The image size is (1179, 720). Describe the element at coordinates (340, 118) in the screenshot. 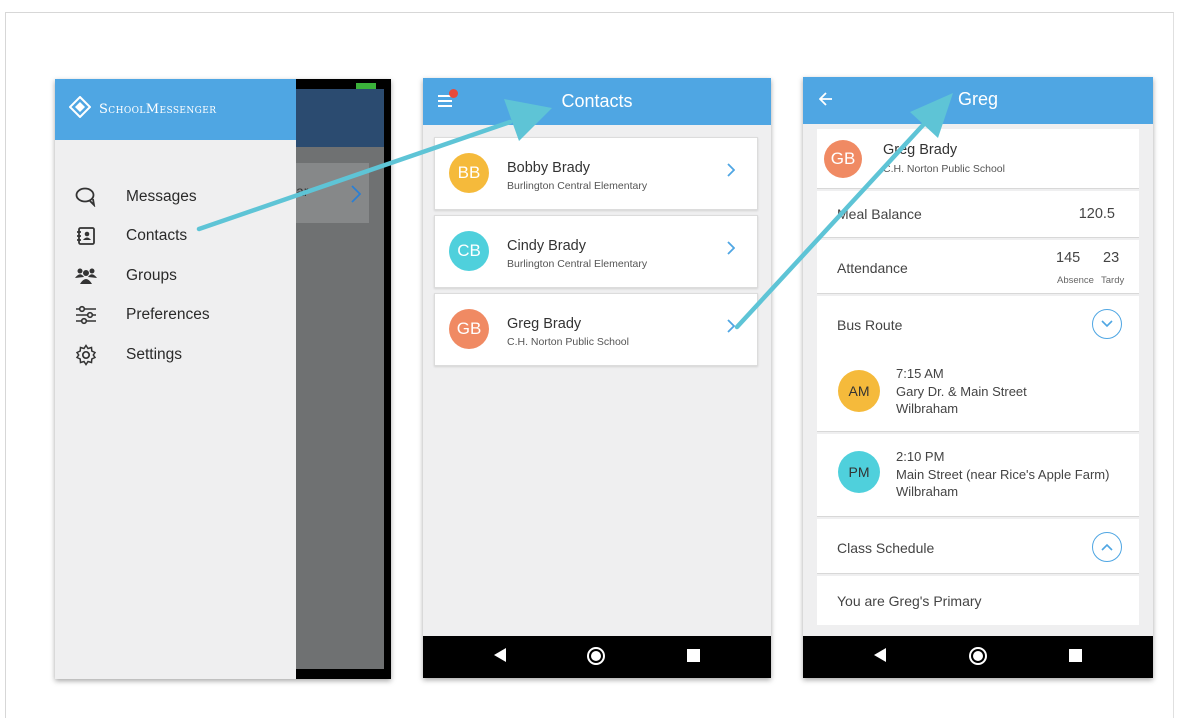

I see `background-app-bar` at that location.